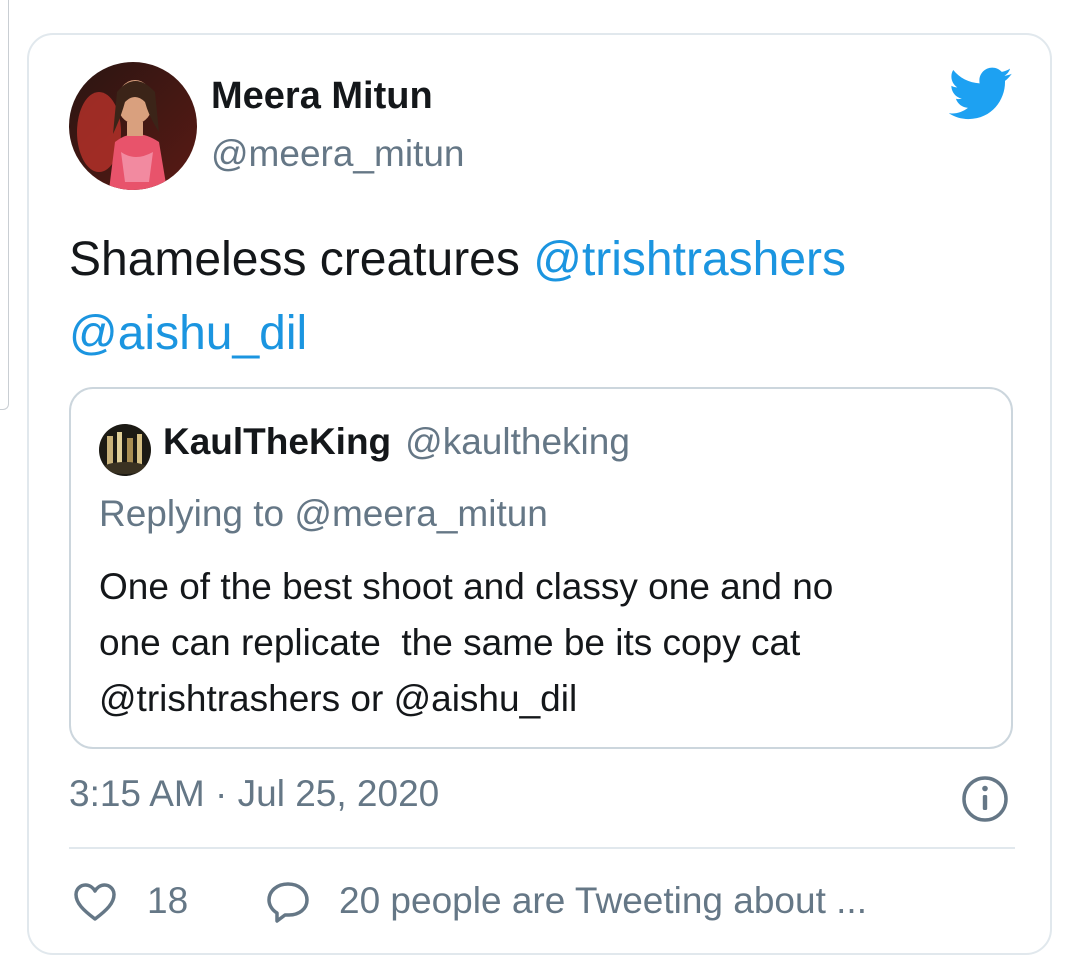 The height and width of the screenshot is (960, 1077). Describe the element at coordinates (277, 441) in the screenshot. I see `quoted-display-name: KaulTheKing` at that location.